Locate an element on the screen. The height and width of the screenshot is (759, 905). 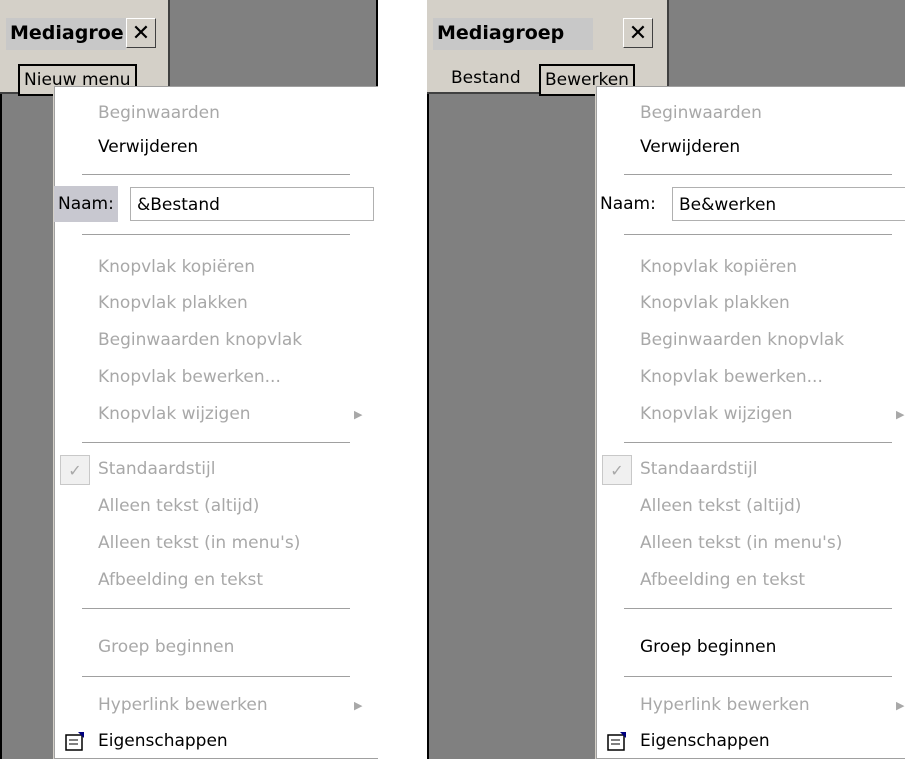
name-input: &Bestand is located at coordinates (252, 204).